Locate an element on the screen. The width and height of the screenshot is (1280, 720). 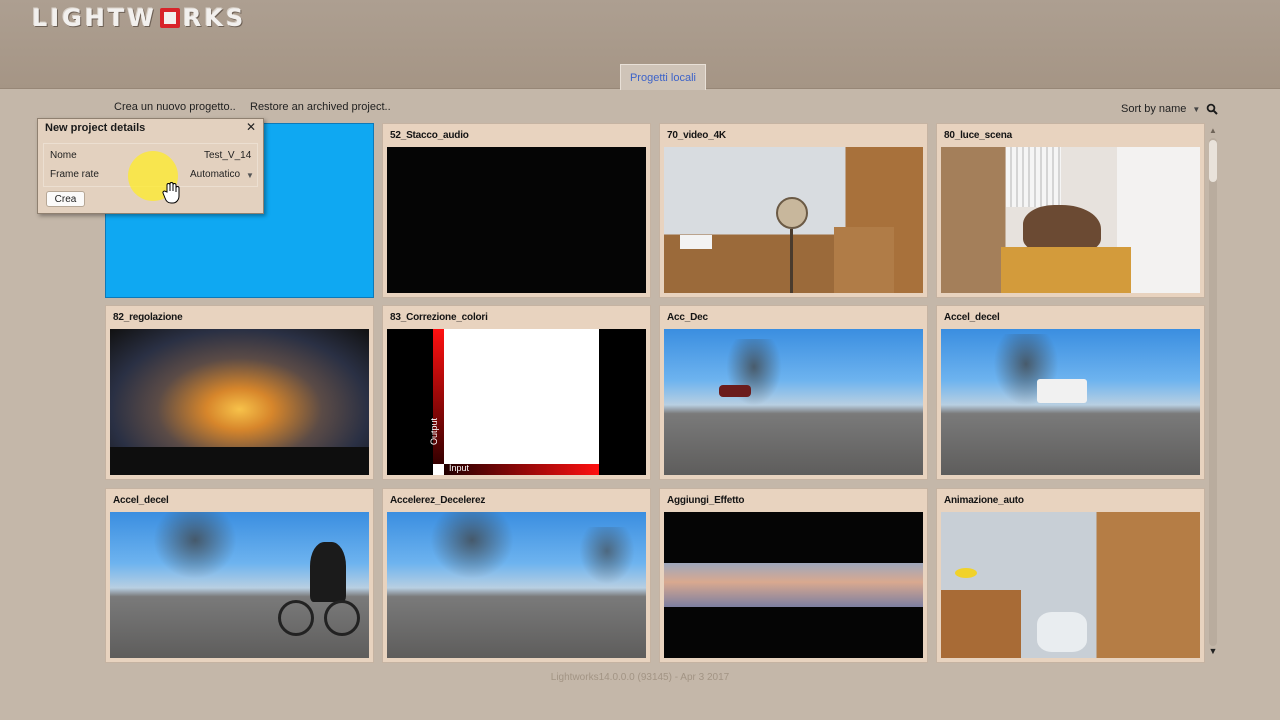
restore-archive-link: Restore an archived project.. is located at coordinates (320, 107).